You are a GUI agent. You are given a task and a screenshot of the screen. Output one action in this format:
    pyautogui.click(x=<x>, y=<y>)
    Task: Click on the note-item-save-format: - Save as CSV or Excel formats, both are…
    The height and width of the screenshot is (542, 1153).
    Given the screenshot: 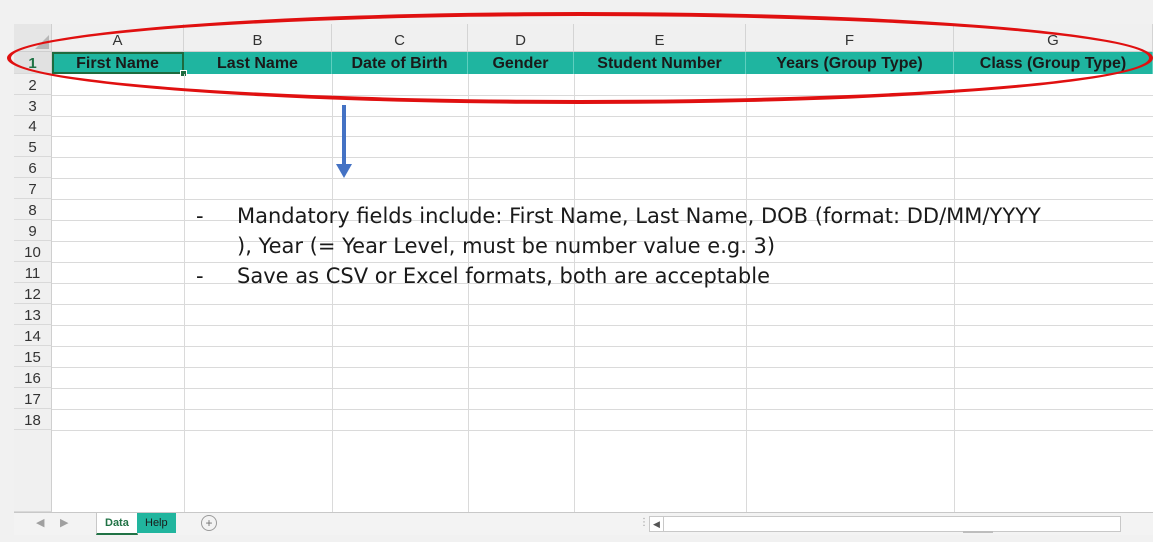 What is the action you would take?
    pyautogui.click(x=626, y=276)
    